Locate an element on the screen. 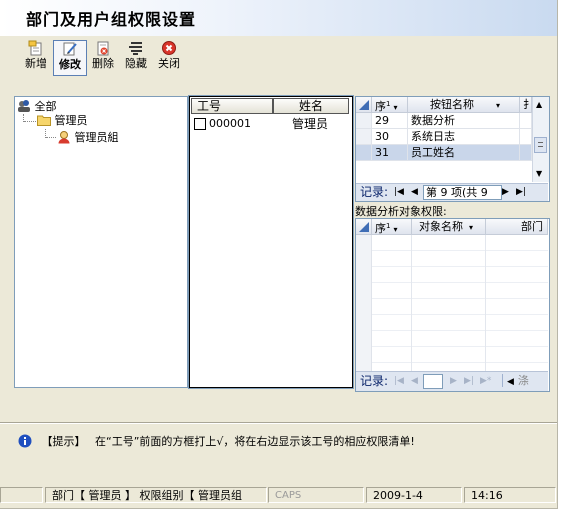 The height and width of the screenshot is (510, 564). status-dept-group: 部门【 管理员 】 权限组别【 管理员组 is located at coordinates (156, 495).